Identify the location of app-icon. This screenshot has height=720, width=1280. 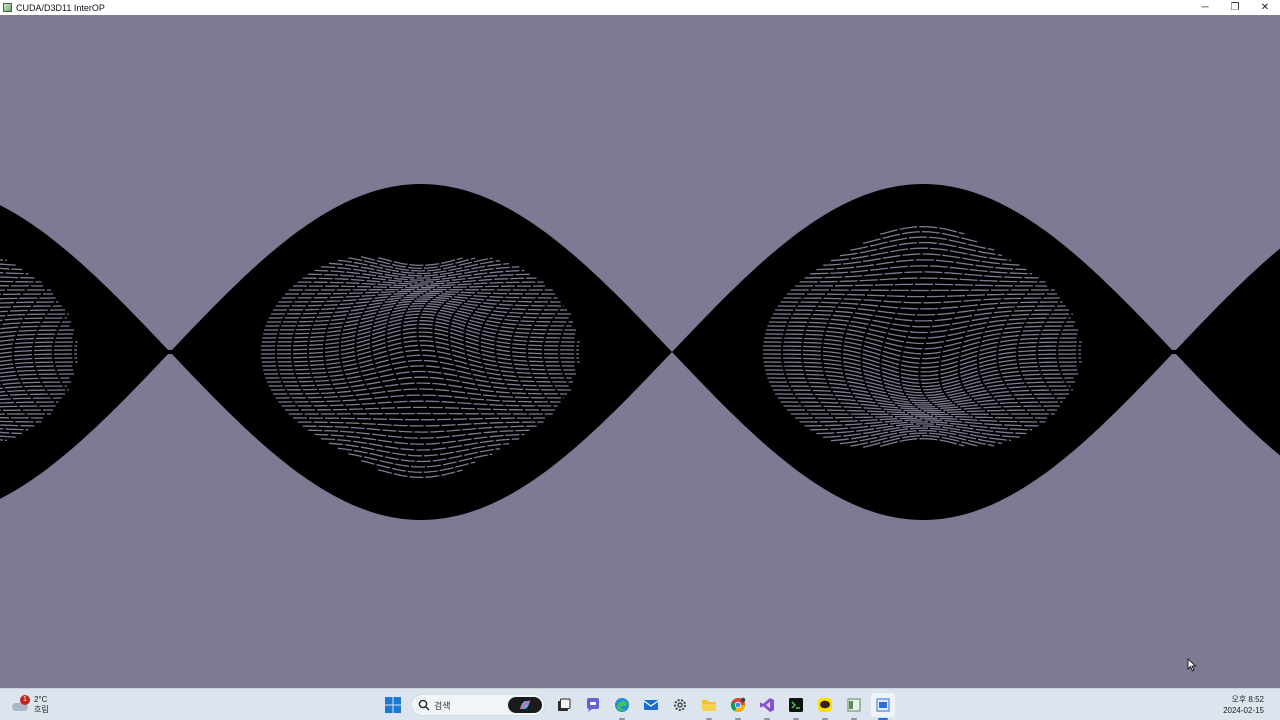
(7, 7).